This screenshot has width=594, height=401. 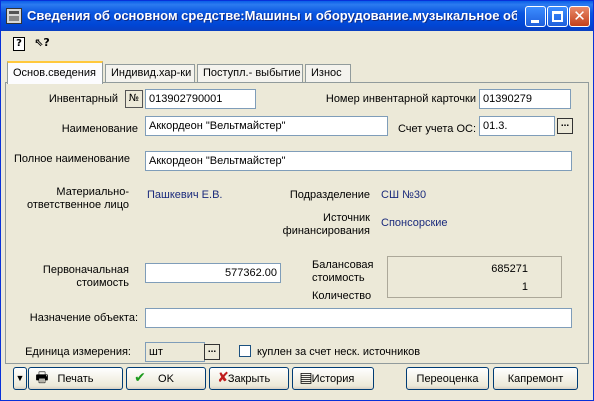 What do you see at coordinates (414, 223) in the screenshot?
I see `funding-source-value: Спонсорские` at bounding box center [414, 223].